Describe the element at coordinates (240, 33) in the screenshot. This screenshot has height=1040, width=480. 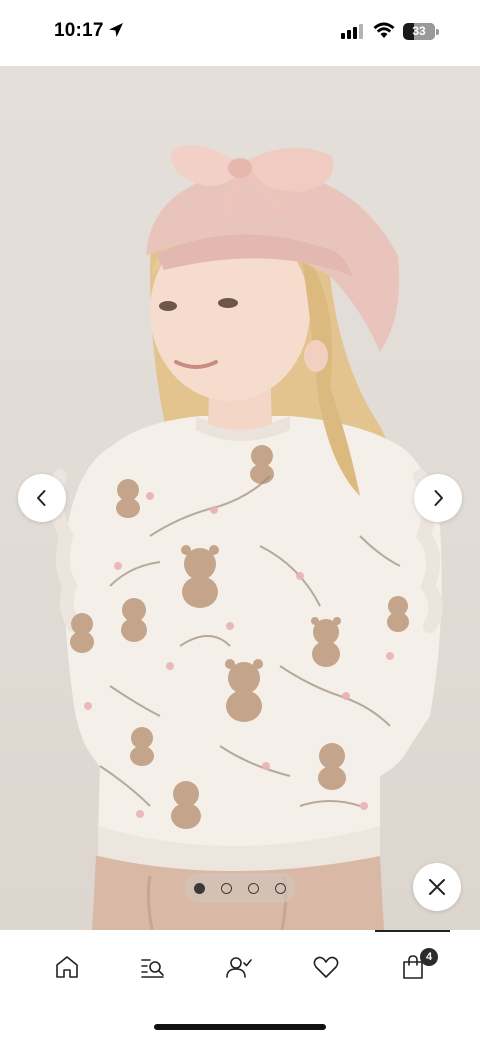
I see `status-bar: 10:17 33` at that location.